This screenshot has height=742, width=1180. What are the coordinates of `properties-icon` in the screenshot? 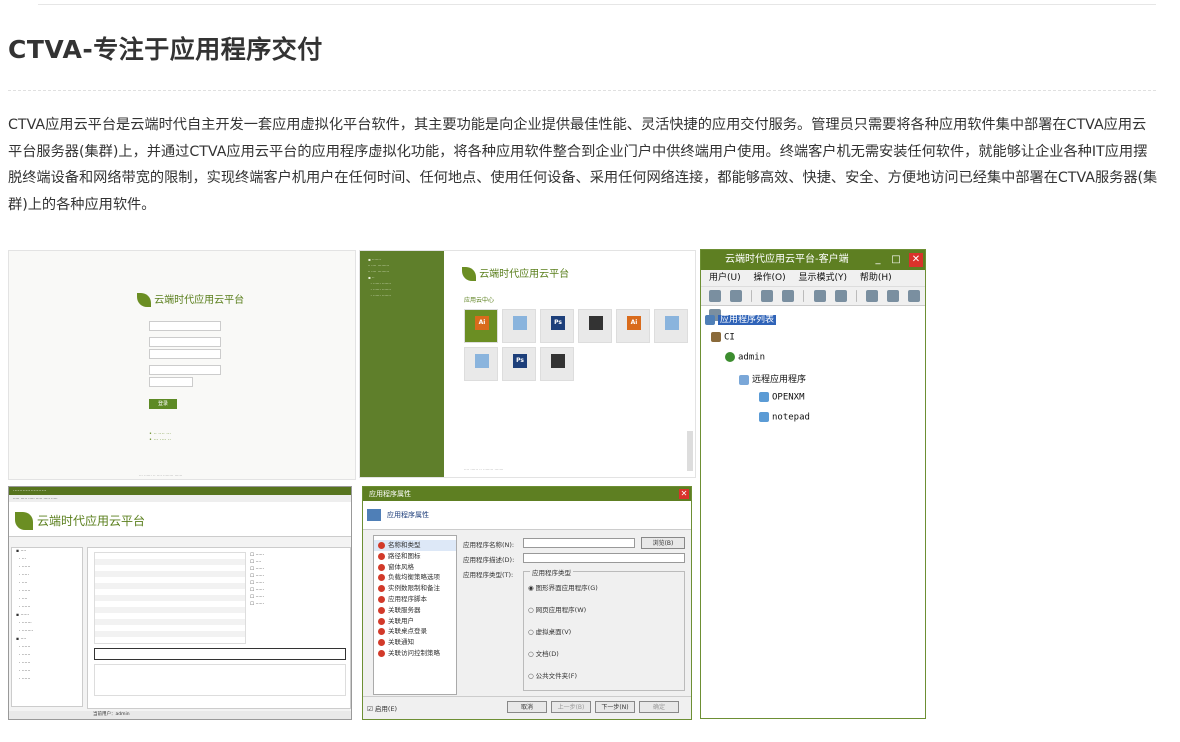 It's located at (374, 515).